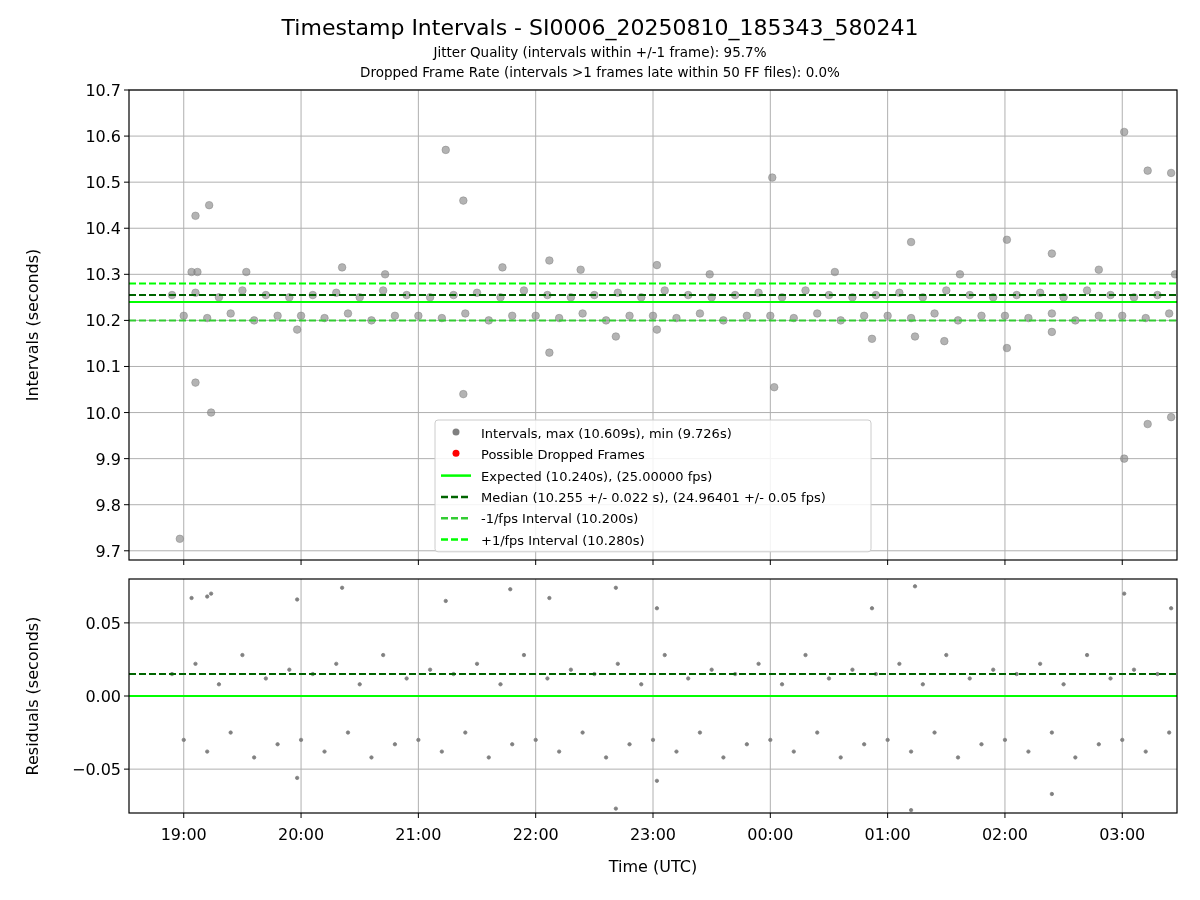 The width and height of the screenshot is (1200, 900). I want to click on y-tick-label: 0.00, so click(103, 696).